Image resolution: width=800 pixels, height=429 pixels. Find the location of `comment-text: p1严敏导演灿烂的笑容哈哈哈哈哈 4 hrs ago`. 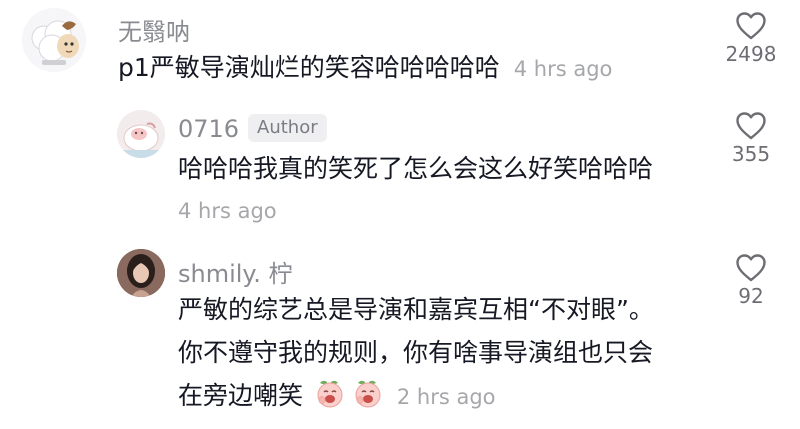

comment-text: p1严敏导演灿烂的笑容哈哈哈哈哈 4 hrs ago is located at coordinates (365, 68).